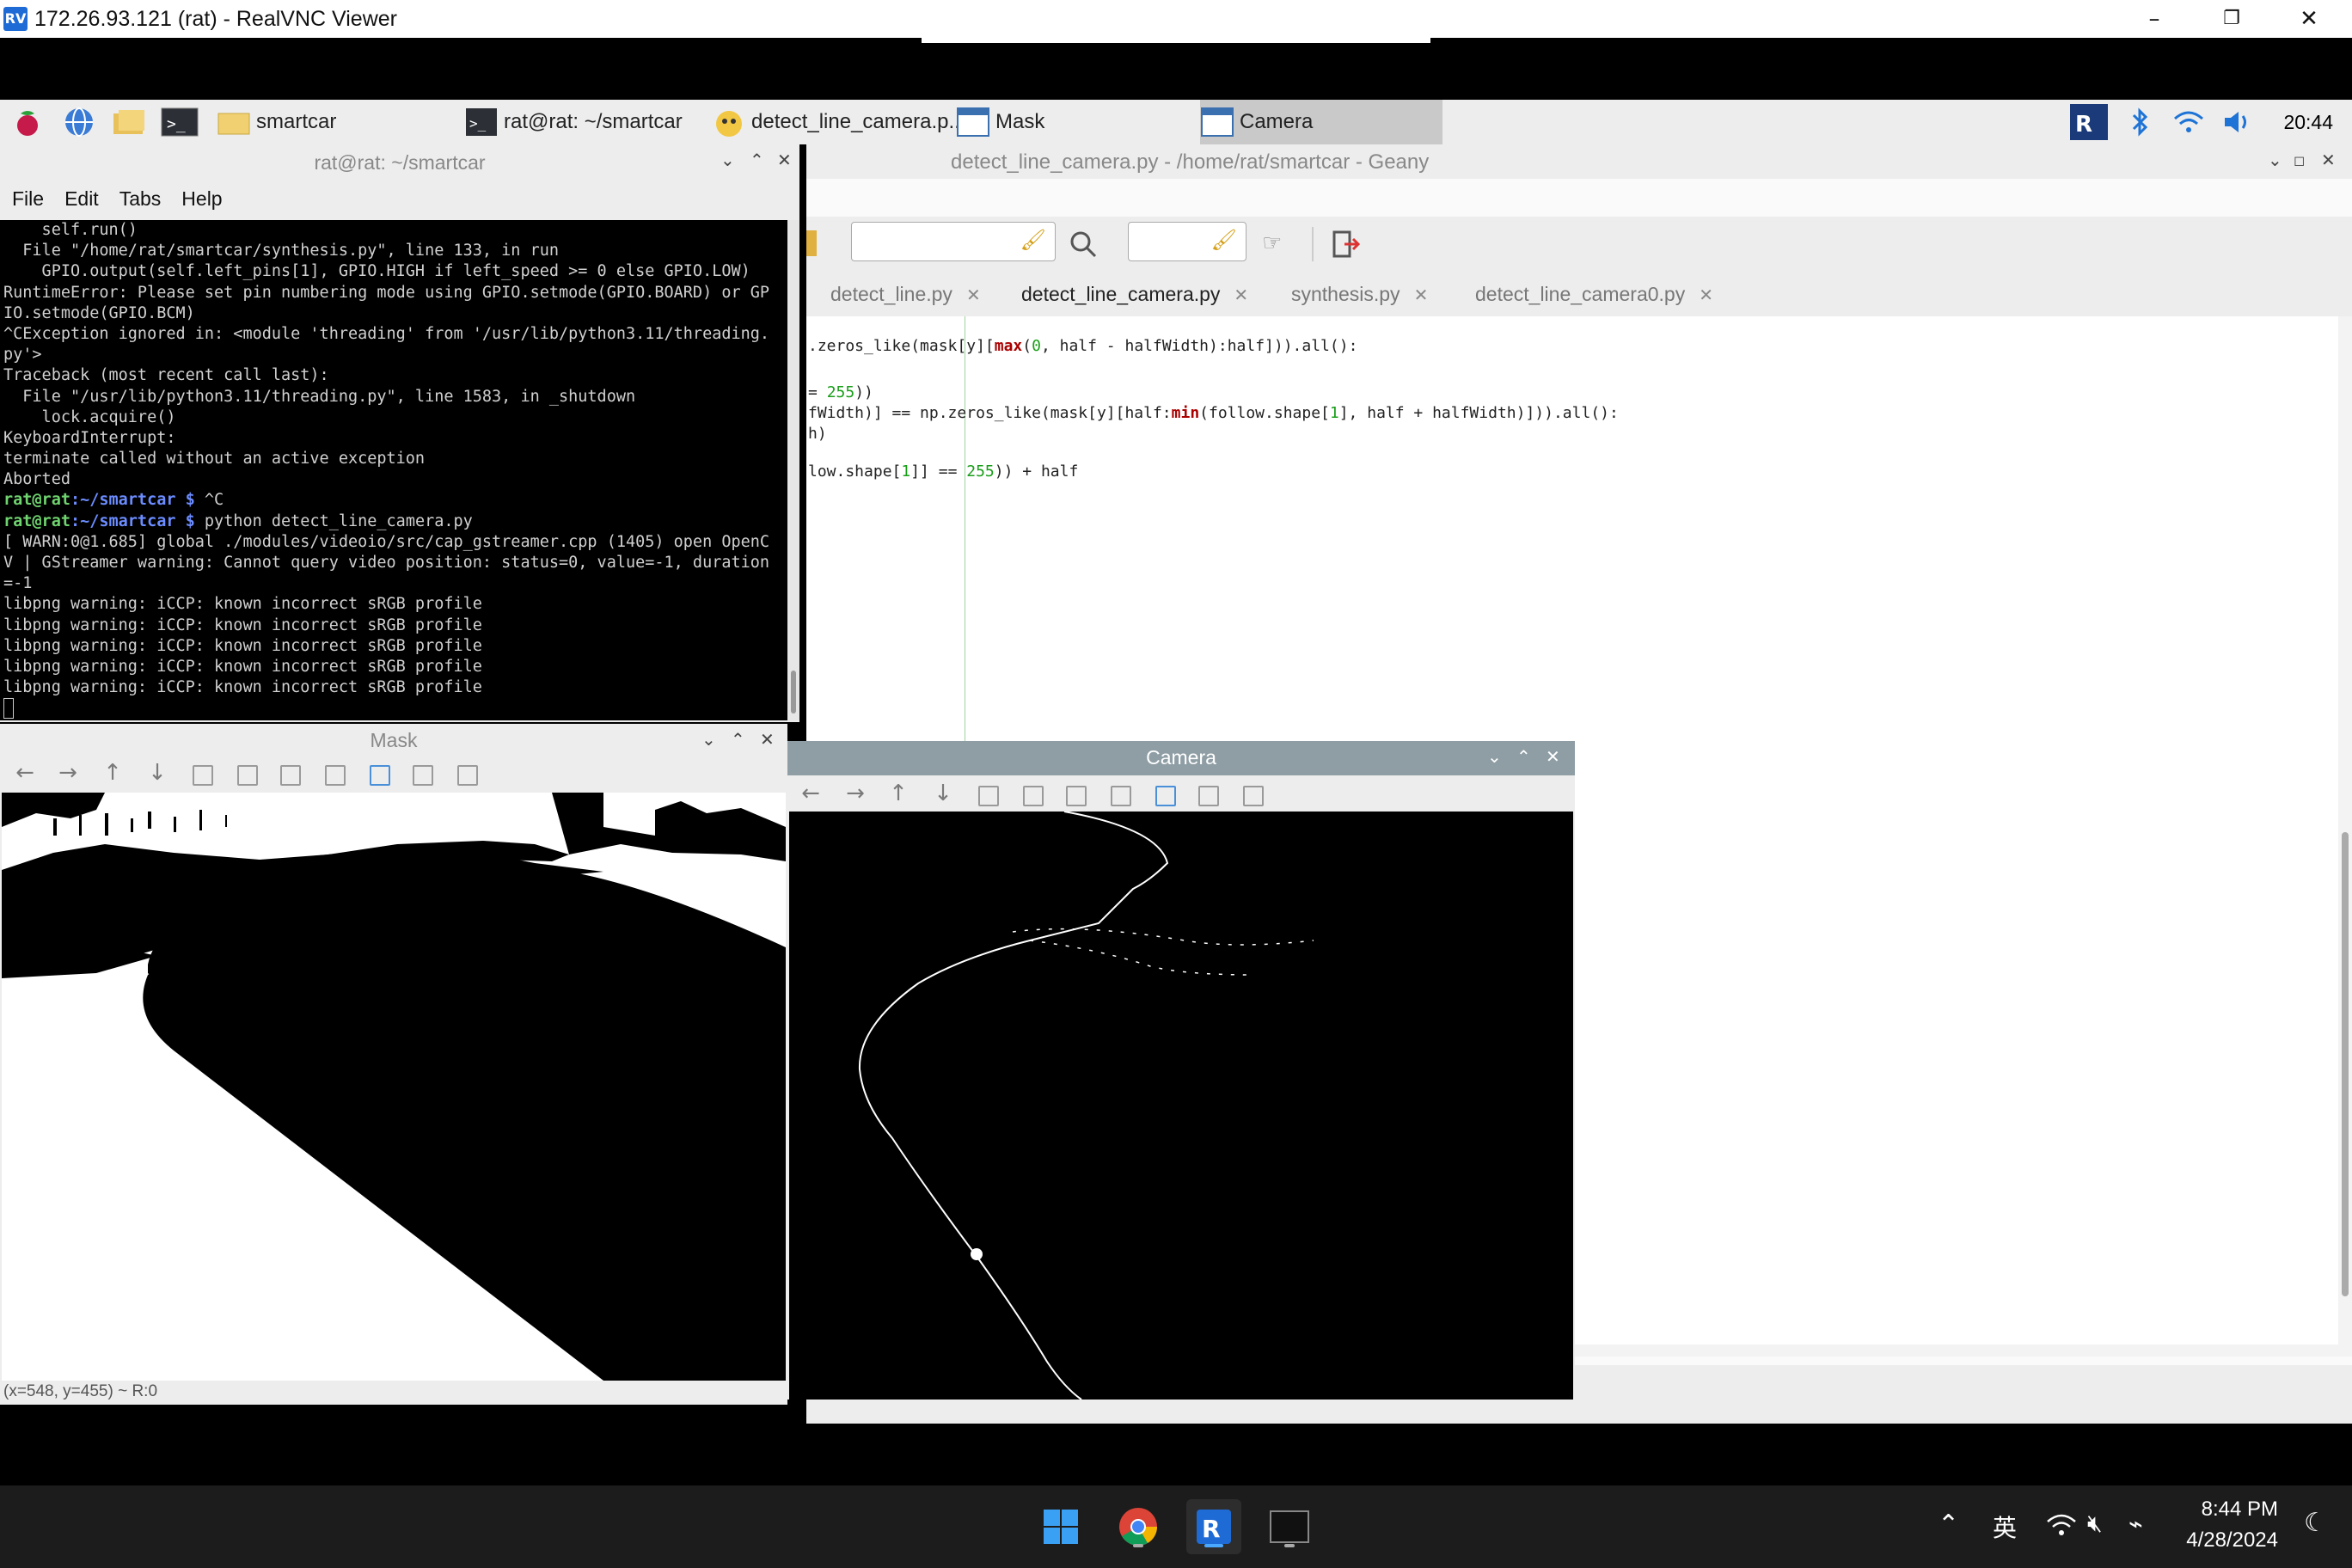 The width and height of the screenshot is (2352, 1568). I want to click on vnc-icon: R, so click(2089, 122).